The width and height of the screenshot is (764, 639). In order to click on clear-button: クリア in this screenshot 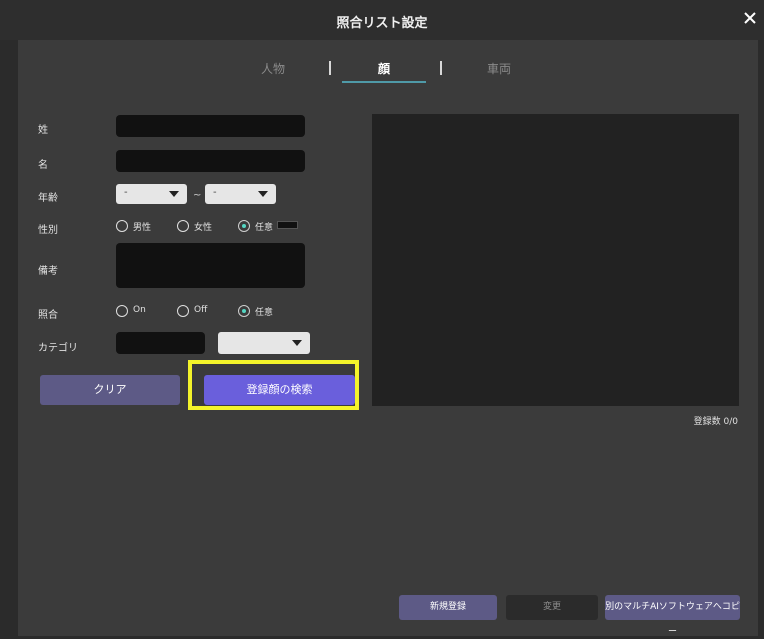, I will do `click(110, 390)`.